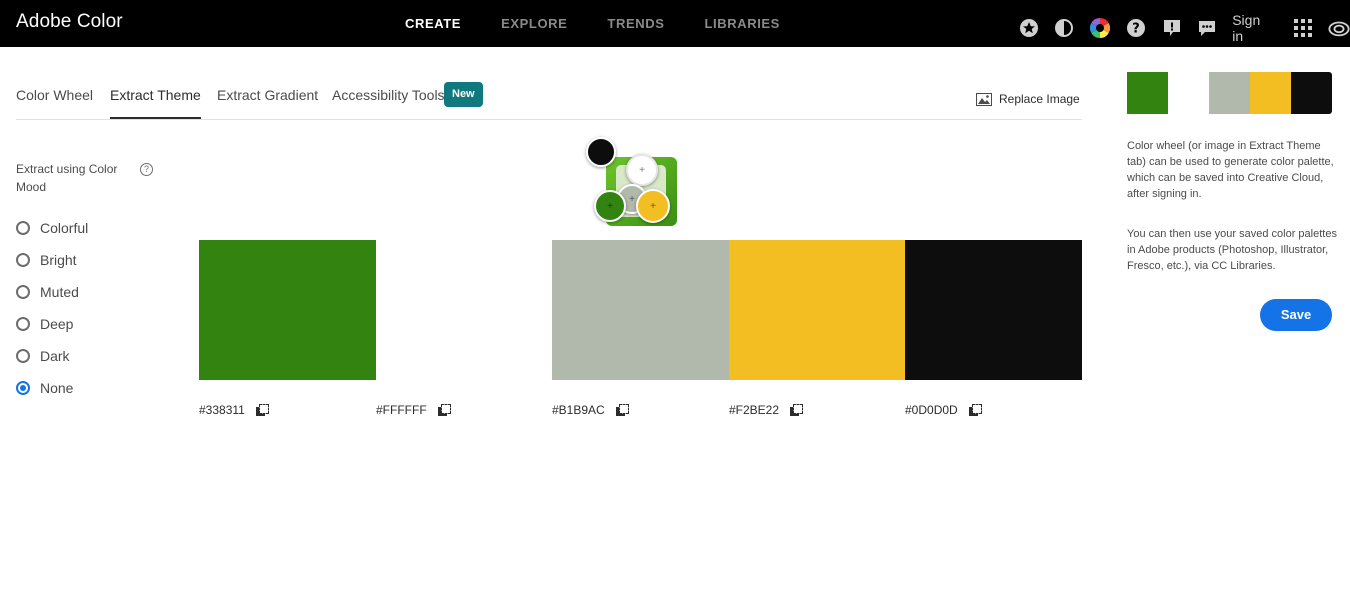 The image size is (1350, 607). I want to click on hex-code: #B1B9AC, so click(578, 410).